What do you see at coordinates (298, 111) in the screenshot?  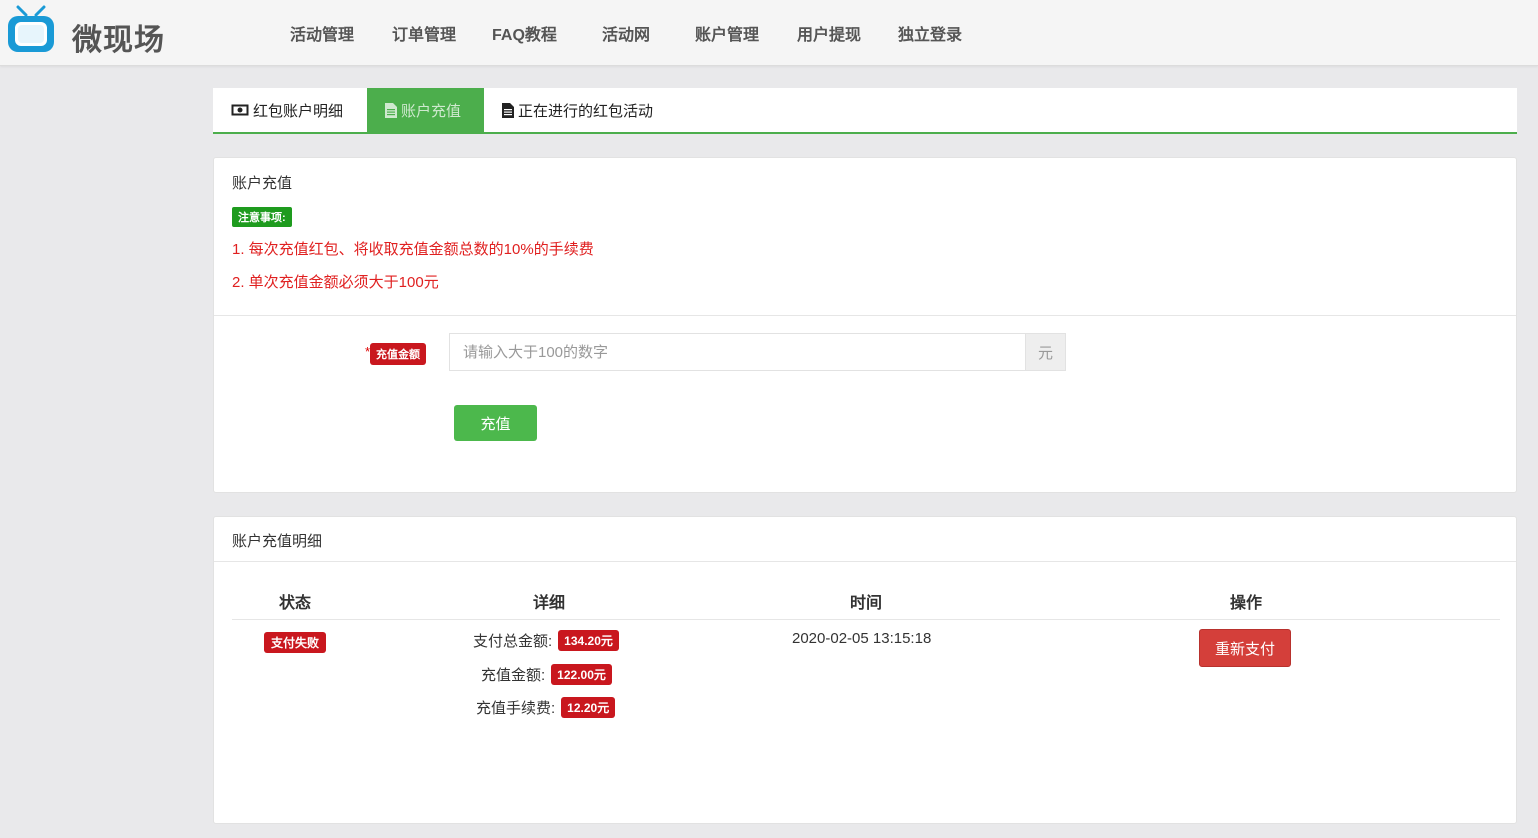 I see `tab-label: 红包账户明细` at bounding box center [298, 111].